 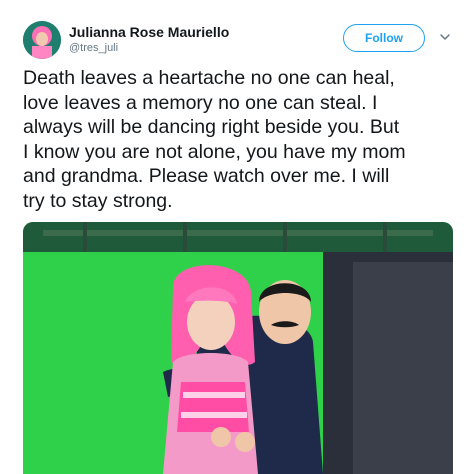 I want to click on display-name: Julianna Rose Mauriello, so click(x=149, y=32).